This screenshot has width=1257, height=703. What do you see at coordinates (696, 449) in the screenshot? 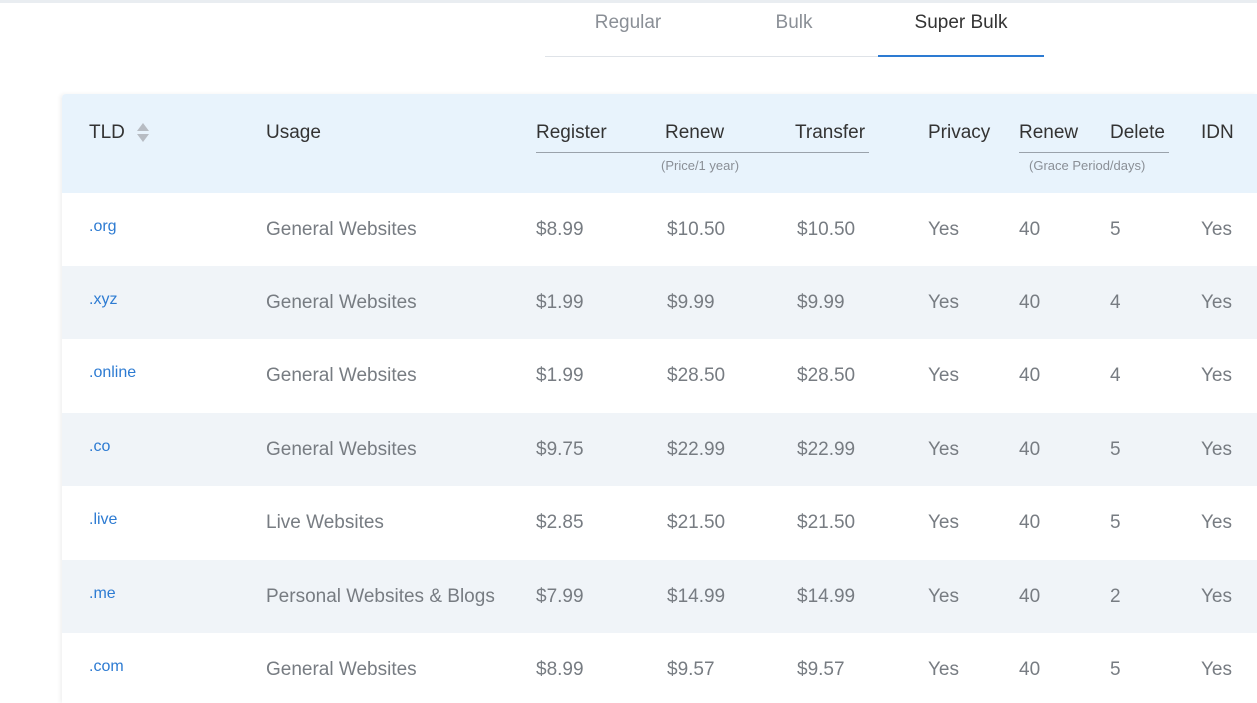
I see `renew-price: $22.99` at bounding box center [696, 449].